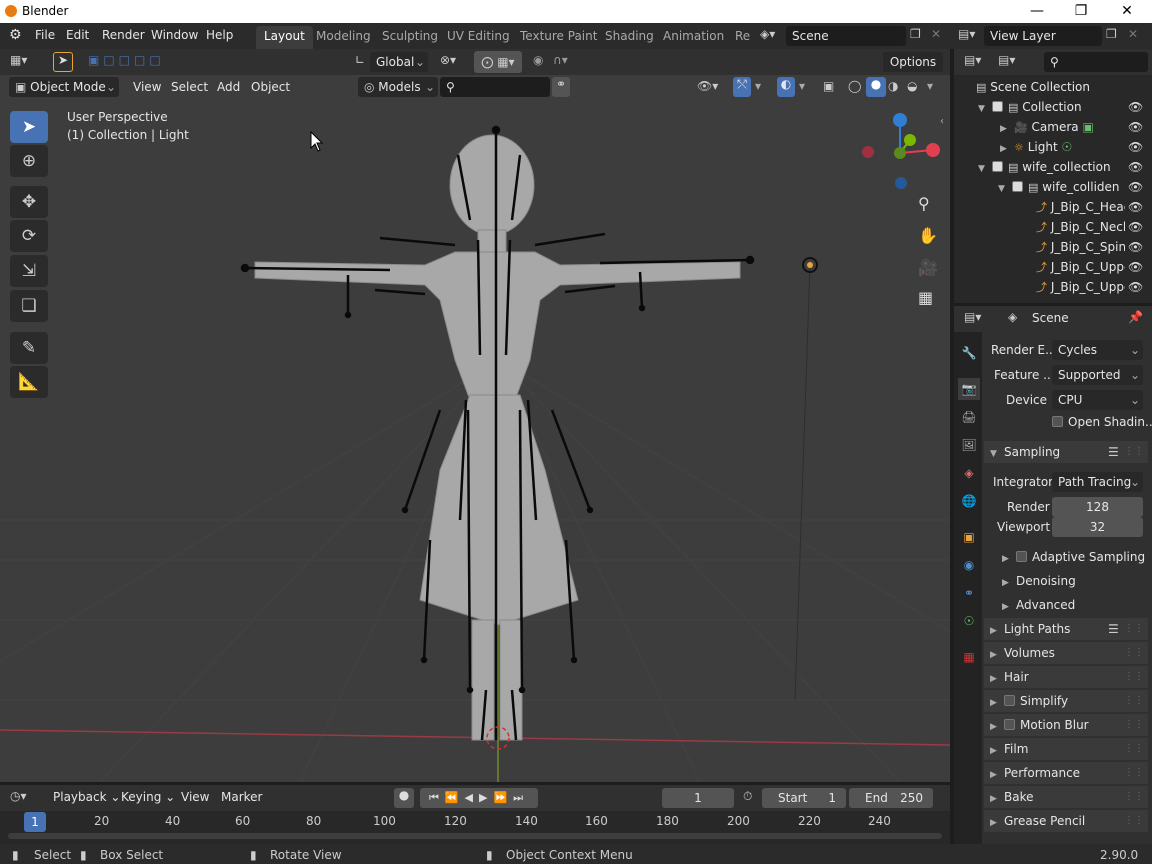  What do you see at coordinates (1064, 87) in the screenshot?
I see `outliner-row-scene-collection: ▤ Scene Collection` at bounding box center [1064, 87].